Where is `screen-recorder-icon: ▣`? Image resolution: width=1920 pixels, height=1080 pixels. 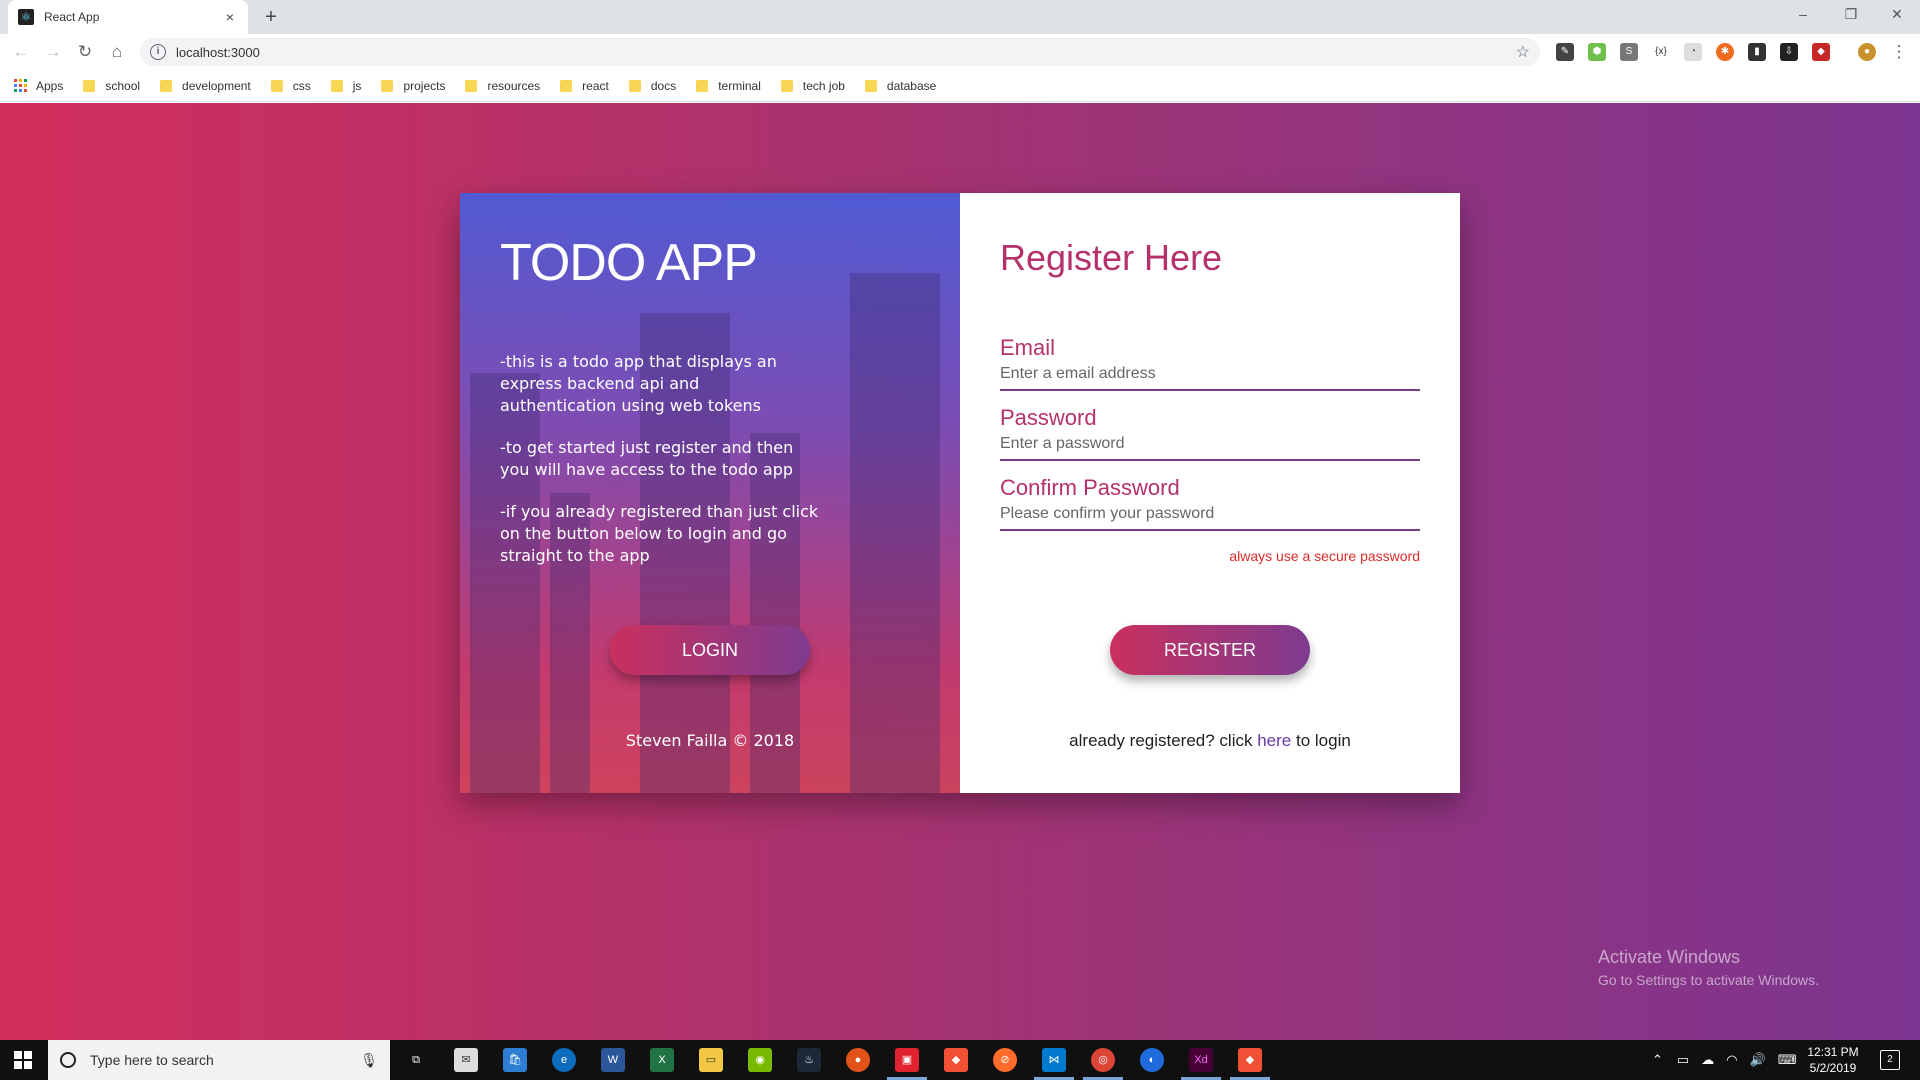
screen-recorder-icon: ▣ is located at coordinates (907, 1060).